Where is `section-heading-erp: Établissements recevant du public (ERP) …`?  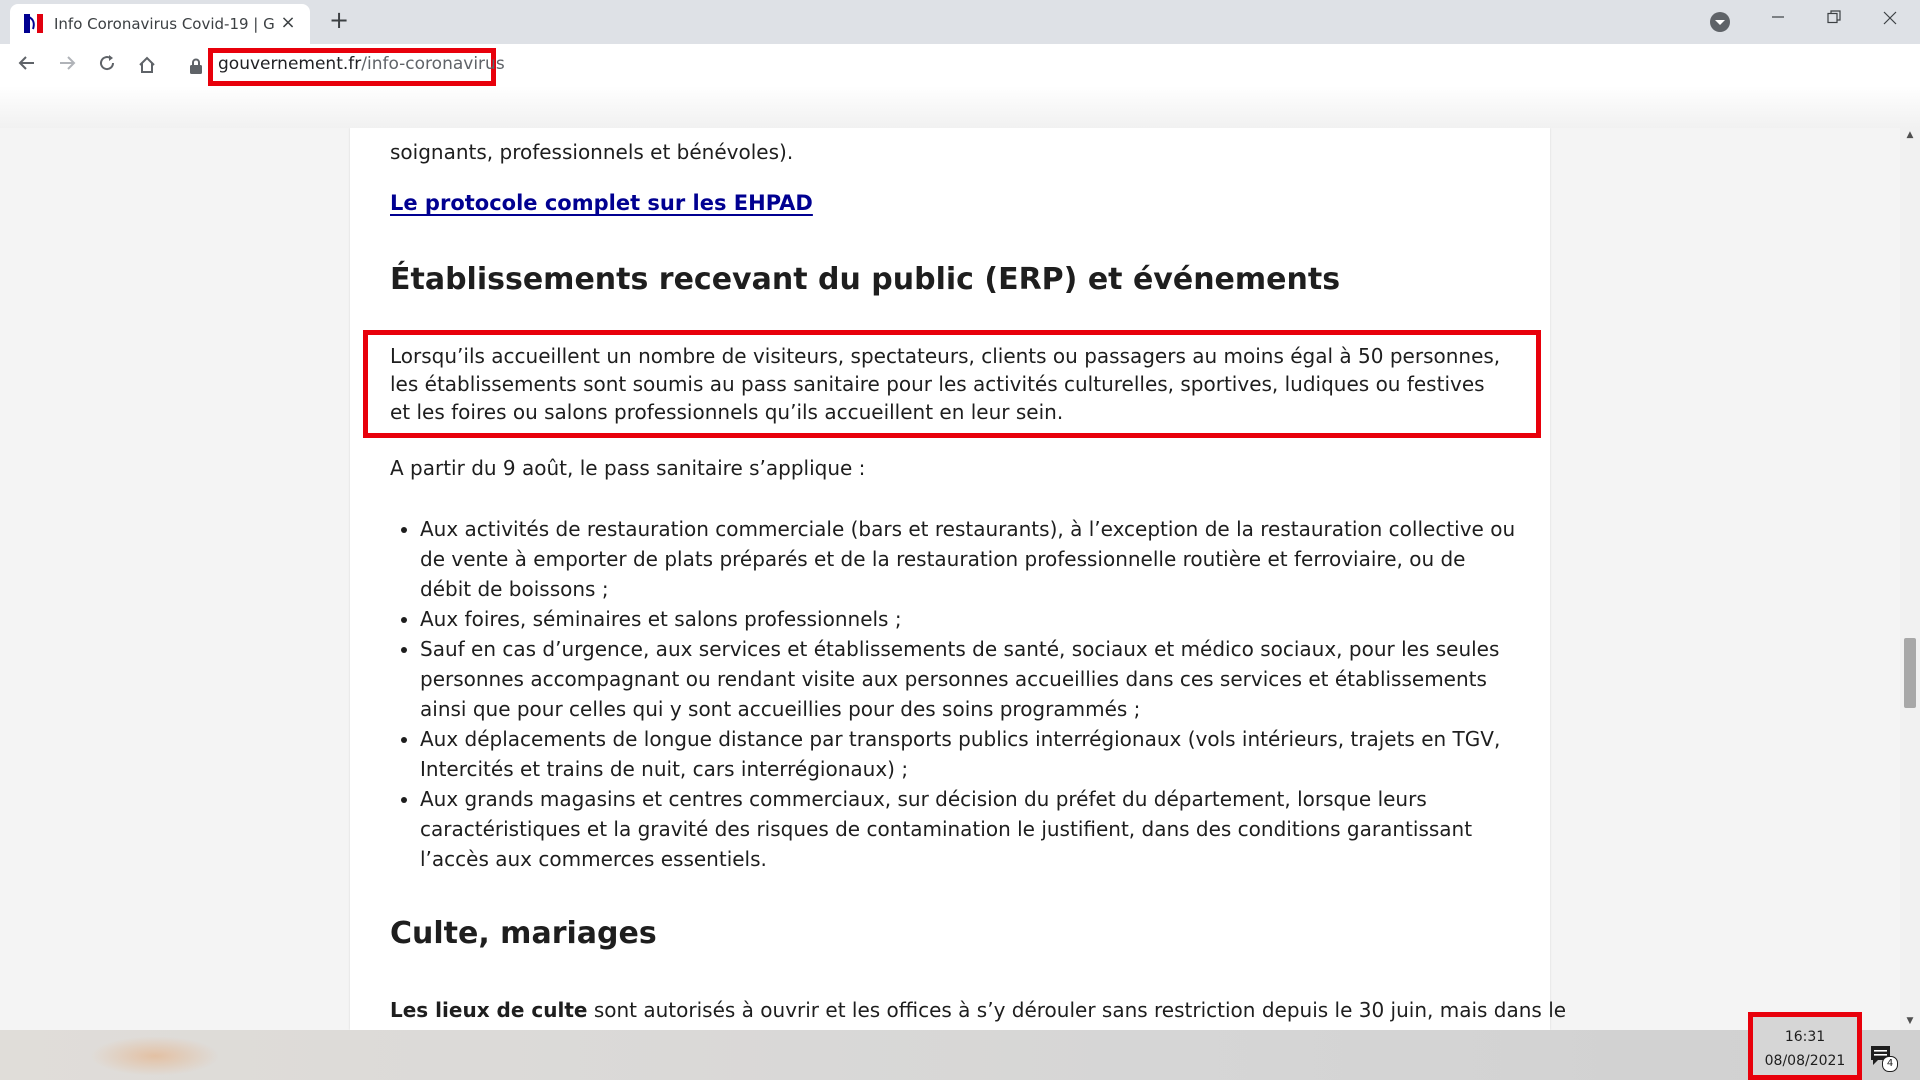
section-heading-erp: Établissements recevant du public (ERP) … is located at coordinates (865, 279).